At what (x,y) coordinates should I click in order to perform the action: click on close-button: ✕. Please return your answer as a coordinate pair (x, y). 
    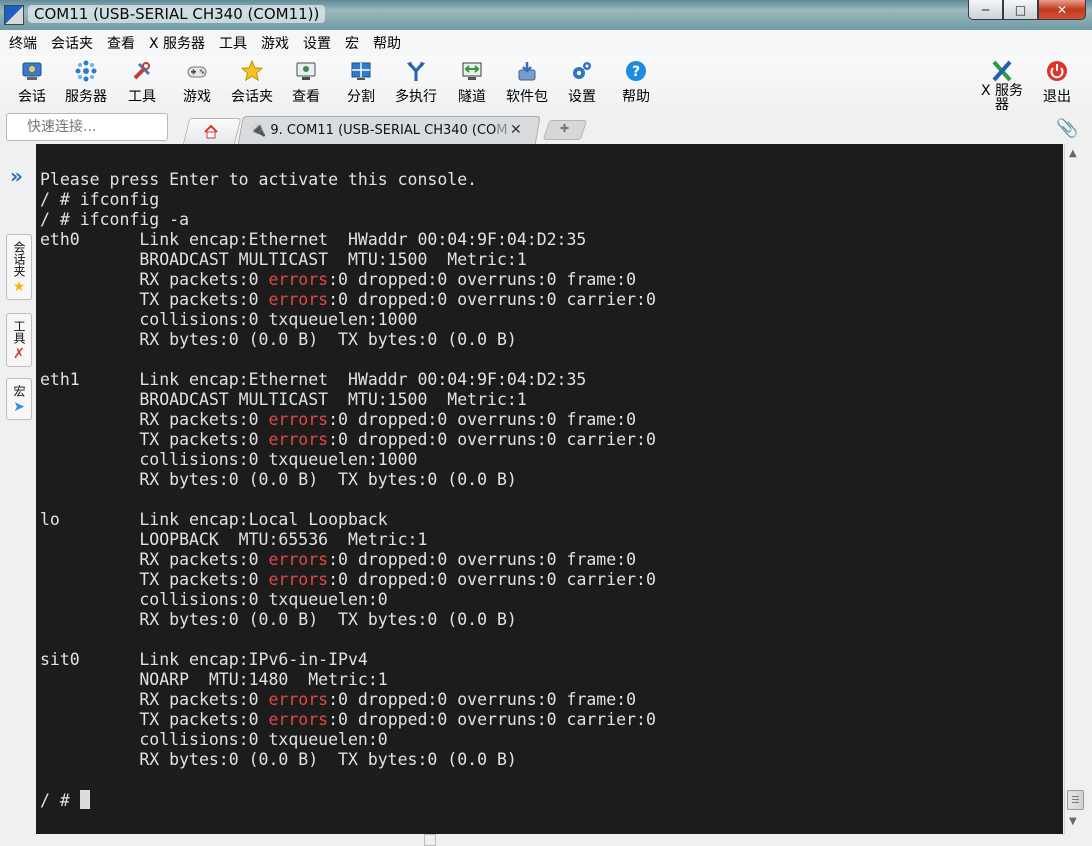
    Looking at the image, I should click on (1062, 10).